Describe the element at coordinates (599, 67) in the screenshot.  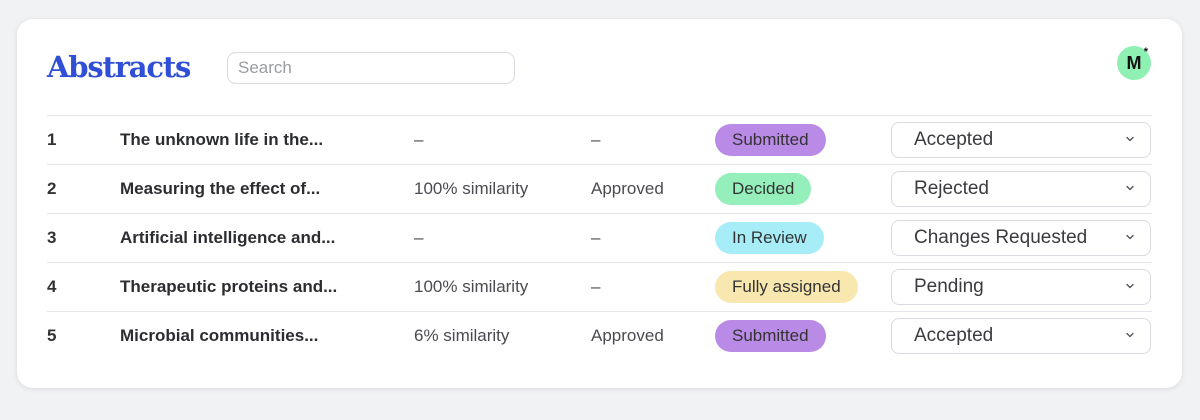
I see `header: Abstracts M *` at that location.